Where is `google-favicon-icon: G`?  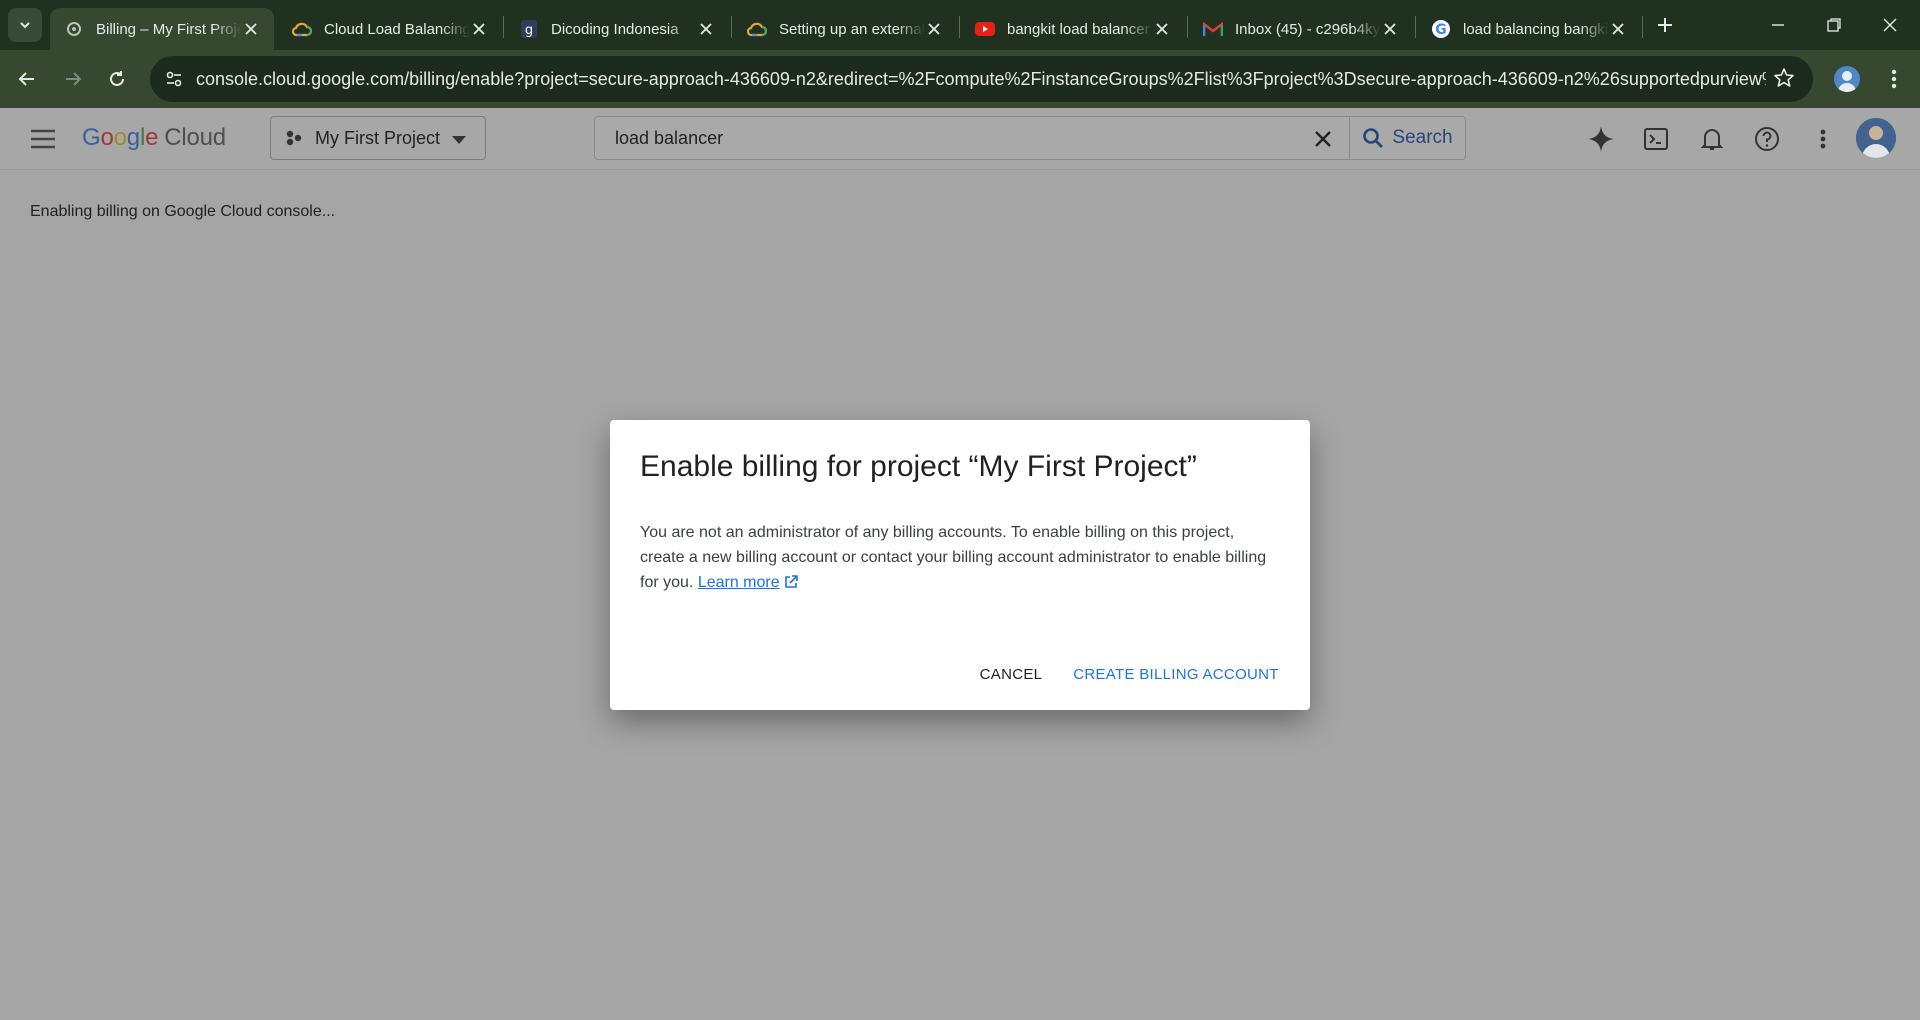 google-favicon-icon: G is located at coordinates (1441, 29).